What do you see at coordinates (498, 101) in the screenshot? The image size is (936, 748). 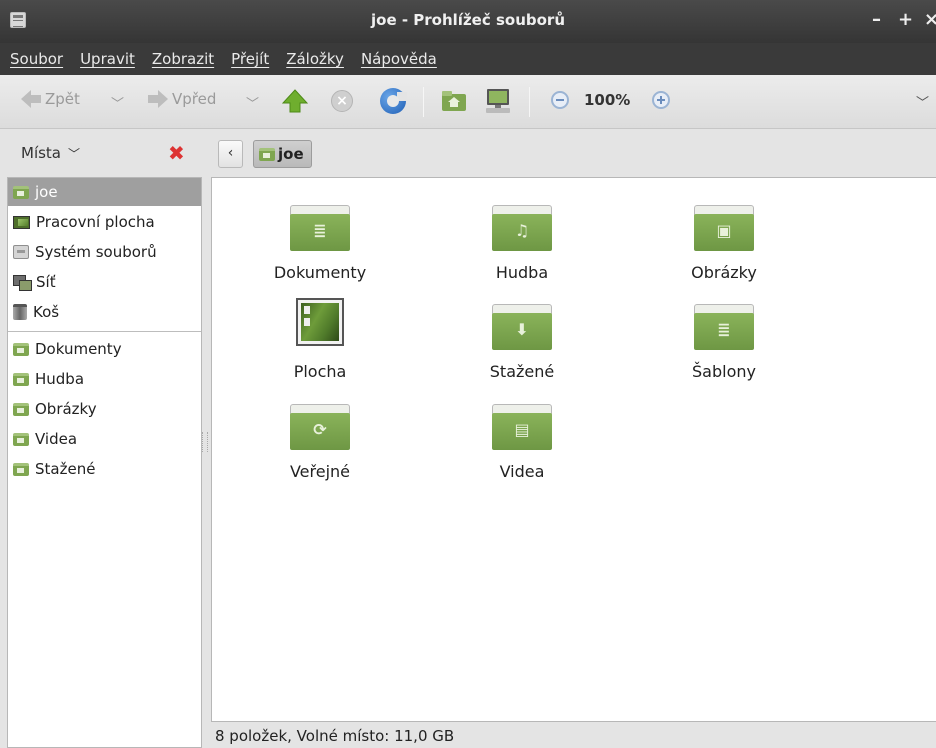 I see `computer-icon` at bounding box center [498, 101].